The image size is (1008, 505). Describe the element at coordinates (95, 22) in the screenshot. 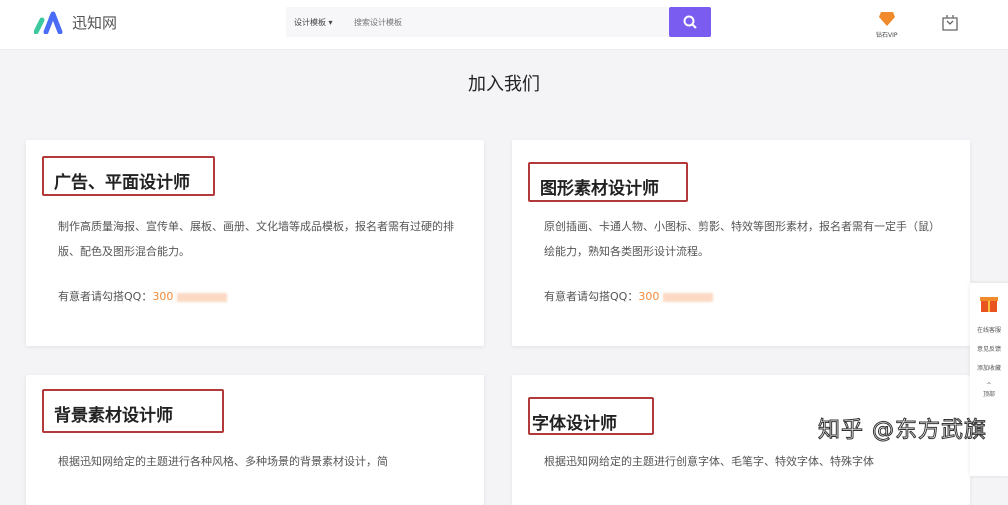

I see `logo-text: 迅知网` at that location.